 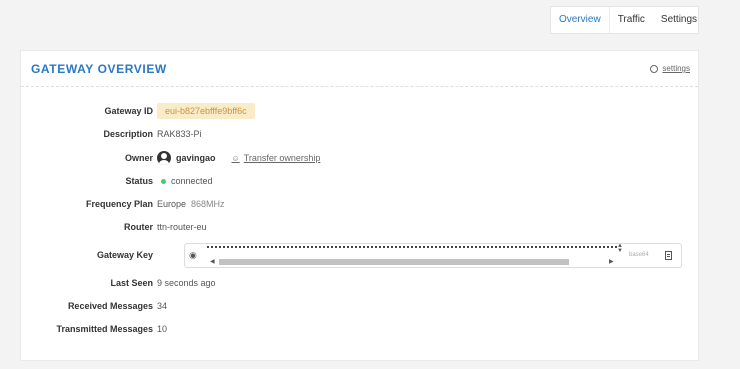 I want to click on description-label: Description, so click(x=128, y=134).